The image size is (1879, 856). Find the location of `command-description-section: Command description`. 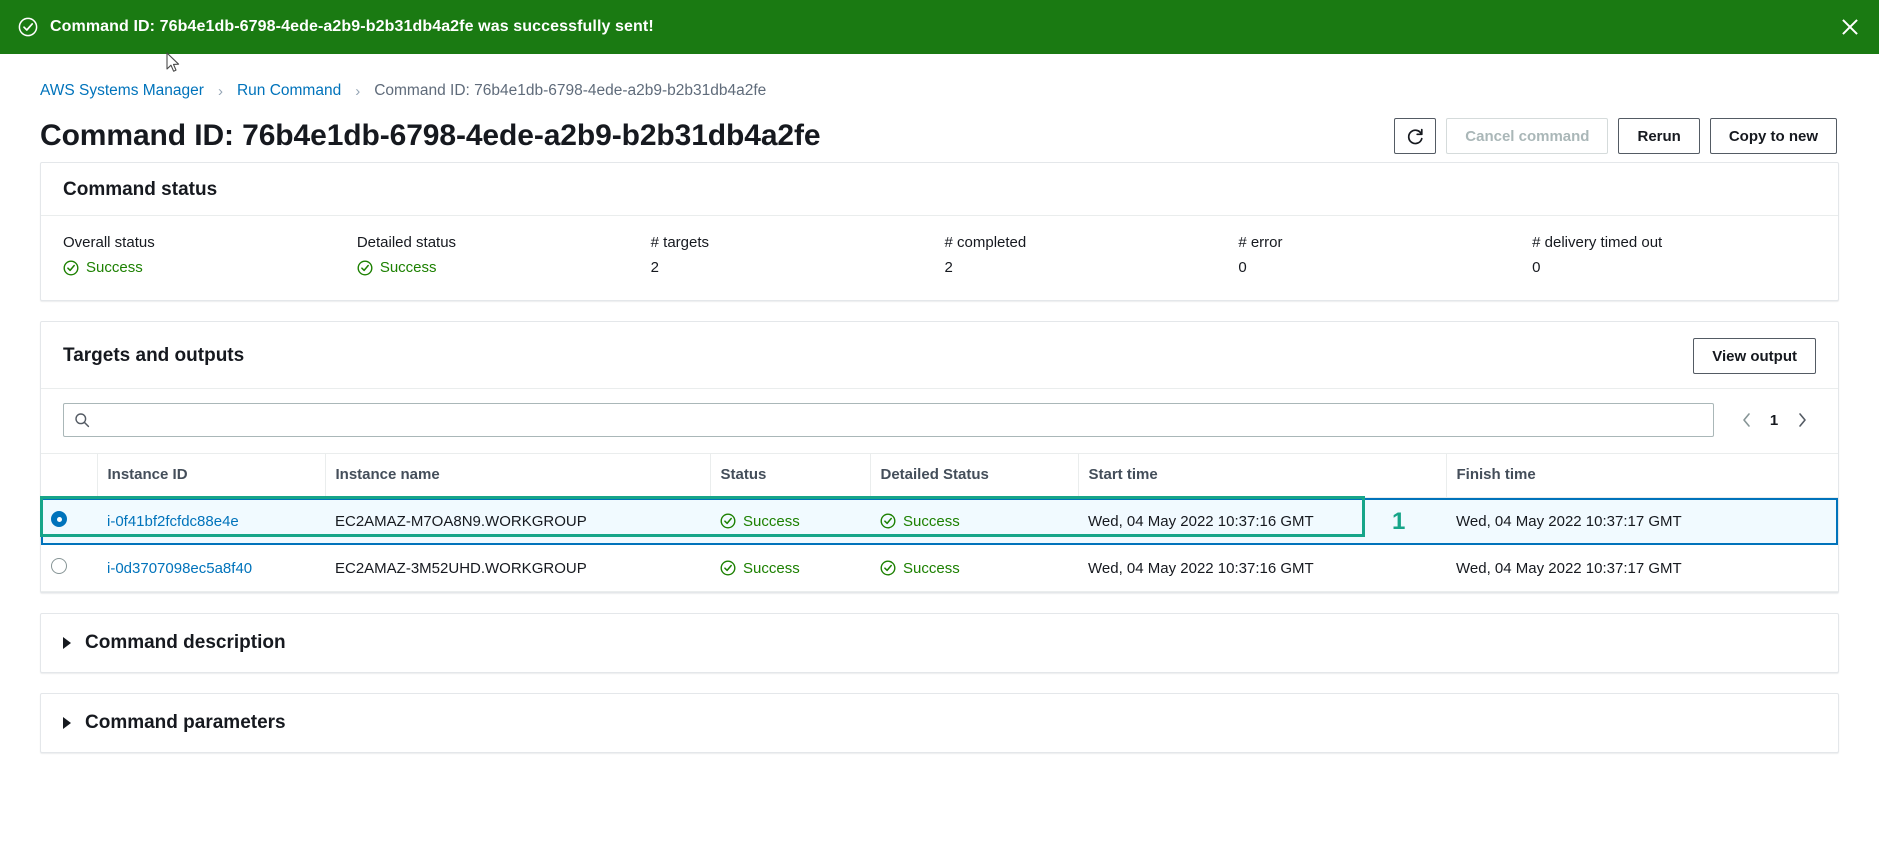

command-description-section: Command description is located at coordinates (939, 643).